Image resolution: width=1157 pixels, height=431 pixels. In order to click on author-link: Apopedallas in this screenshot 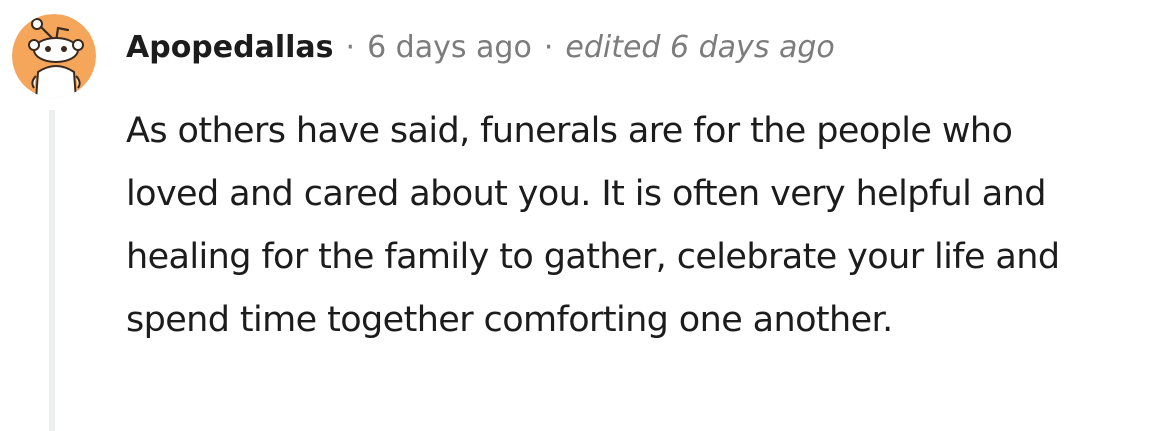, I will do `click(230, 48)`.